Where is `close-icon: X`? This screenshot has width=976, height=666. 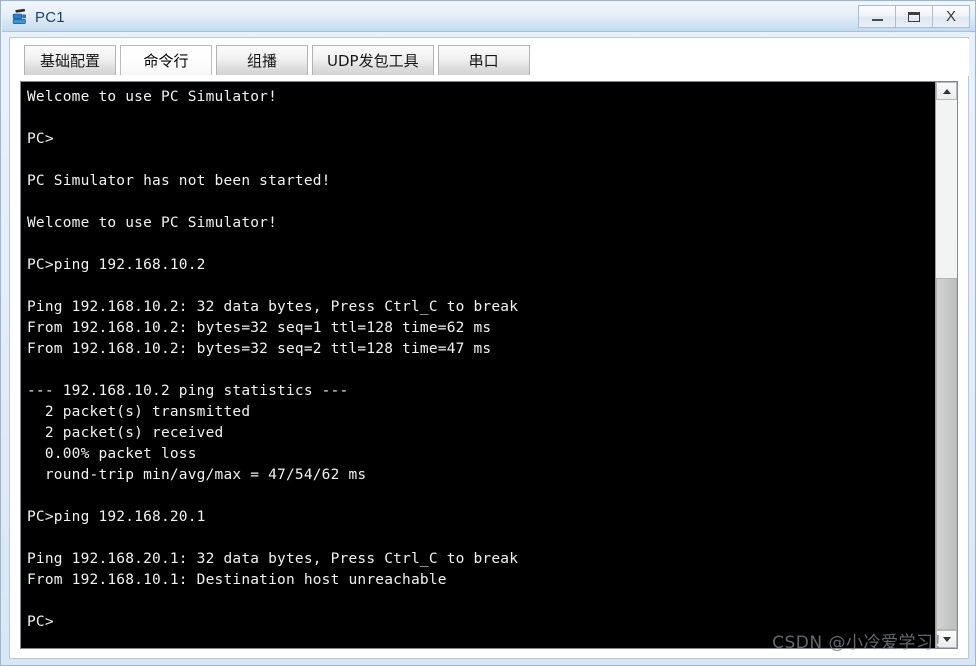 close-icon: X is located at coordinates (950, 16).